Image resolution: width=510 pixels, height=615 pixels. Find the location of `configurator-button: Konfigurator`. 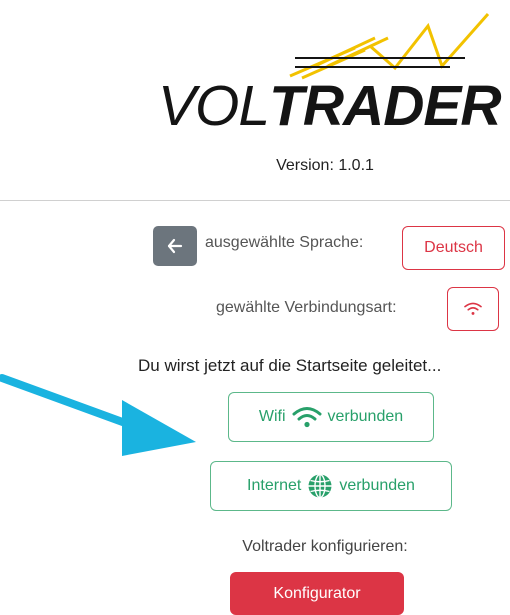

configurator-button: Konfigurator is located at coordinates (317, 593).